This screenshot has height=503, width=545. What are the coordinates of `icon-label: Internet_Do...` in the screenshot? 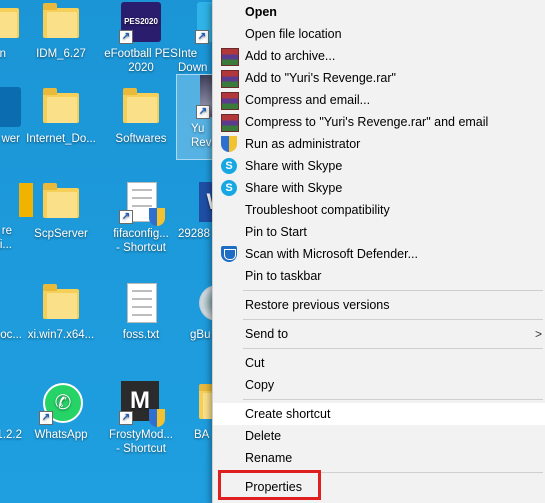 It's located at (61, 139).